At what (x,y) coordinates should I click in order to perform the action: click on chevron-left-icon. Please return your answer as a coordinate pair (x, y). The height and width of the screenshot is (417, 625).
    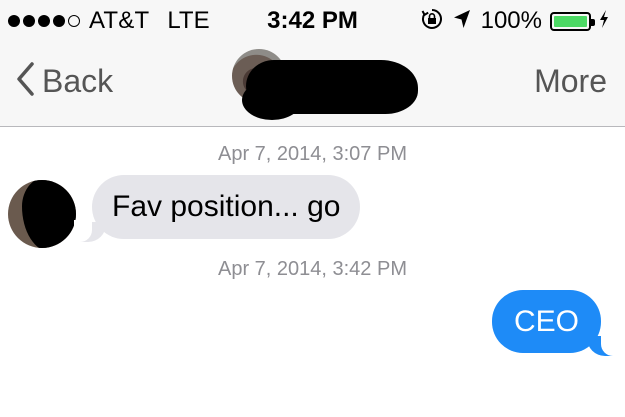
    Looking at the image, I should click on (25, 81).